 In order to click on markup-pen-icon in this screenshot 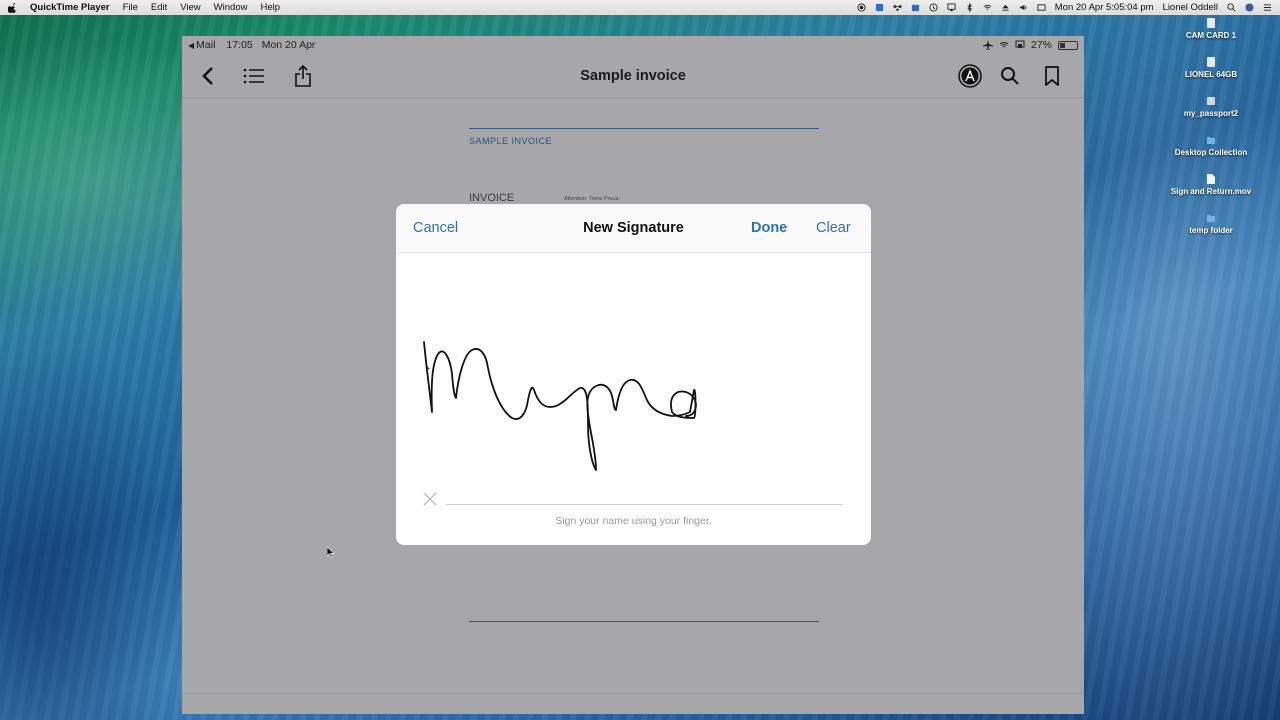, I will do `click(970, 76)`.